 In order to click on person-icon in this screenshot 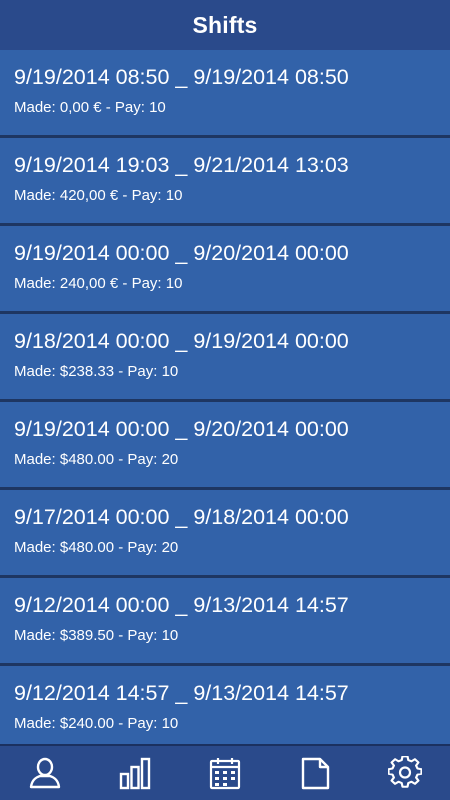, I will do `click(45, 773)`.